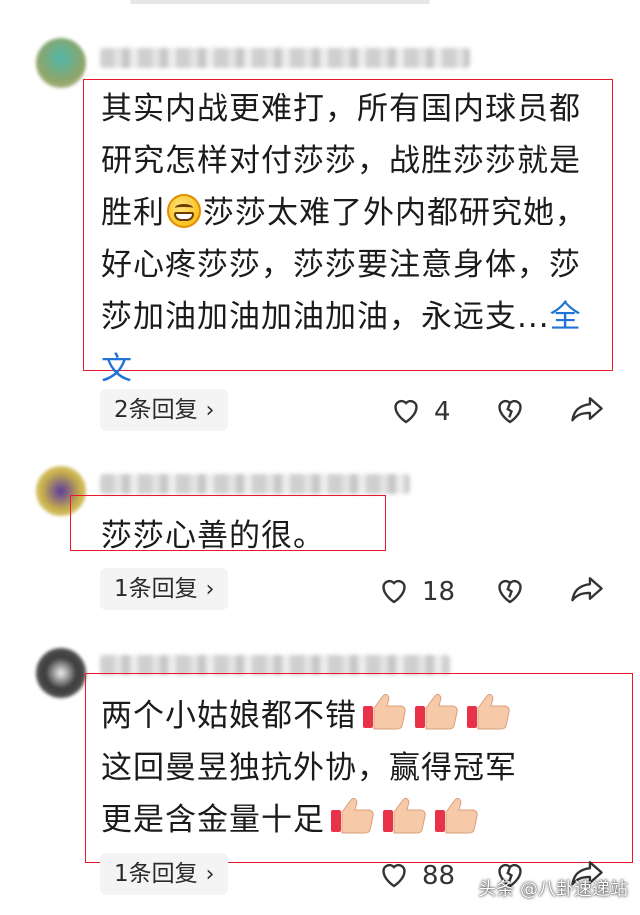 This screenshot has height=915, width=640. What do you see at coordinates (320, 3) in the screenshot?
I see `previous-comment-edge` at bounding box center [320, 3].